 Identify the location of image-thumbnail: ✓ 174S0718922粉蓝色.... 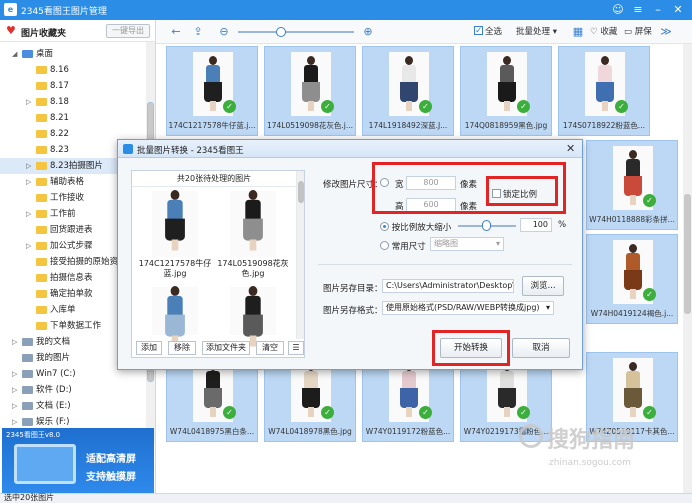
(604, 91).